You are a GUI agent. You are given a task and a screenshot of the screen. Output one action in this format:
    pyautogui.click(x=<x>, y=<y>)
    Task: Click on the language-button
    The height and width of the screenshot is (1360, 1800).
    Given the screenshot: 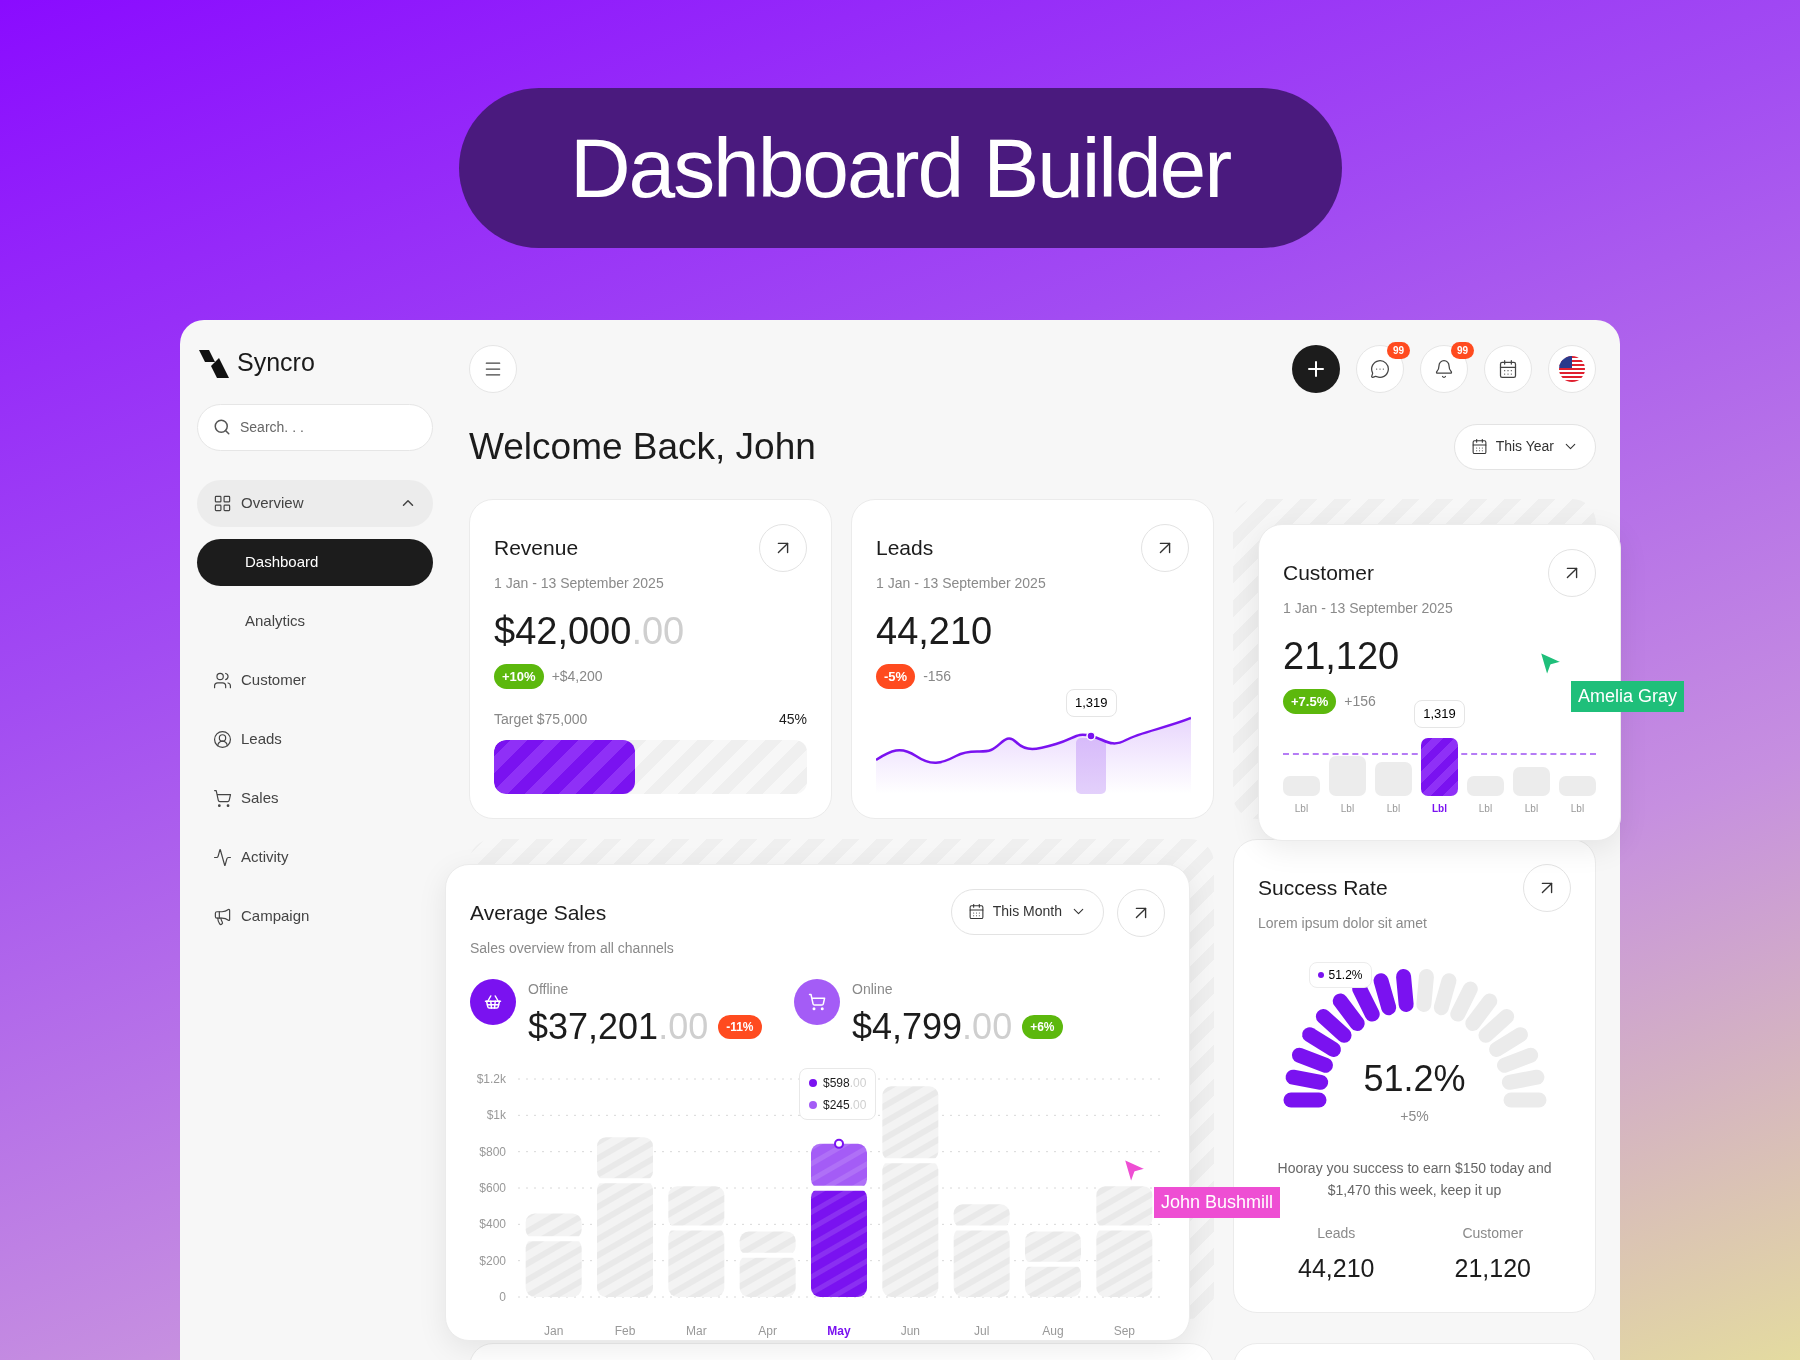 What is the action you would take?
    pyautogui.click(x=1572, y=369)
    